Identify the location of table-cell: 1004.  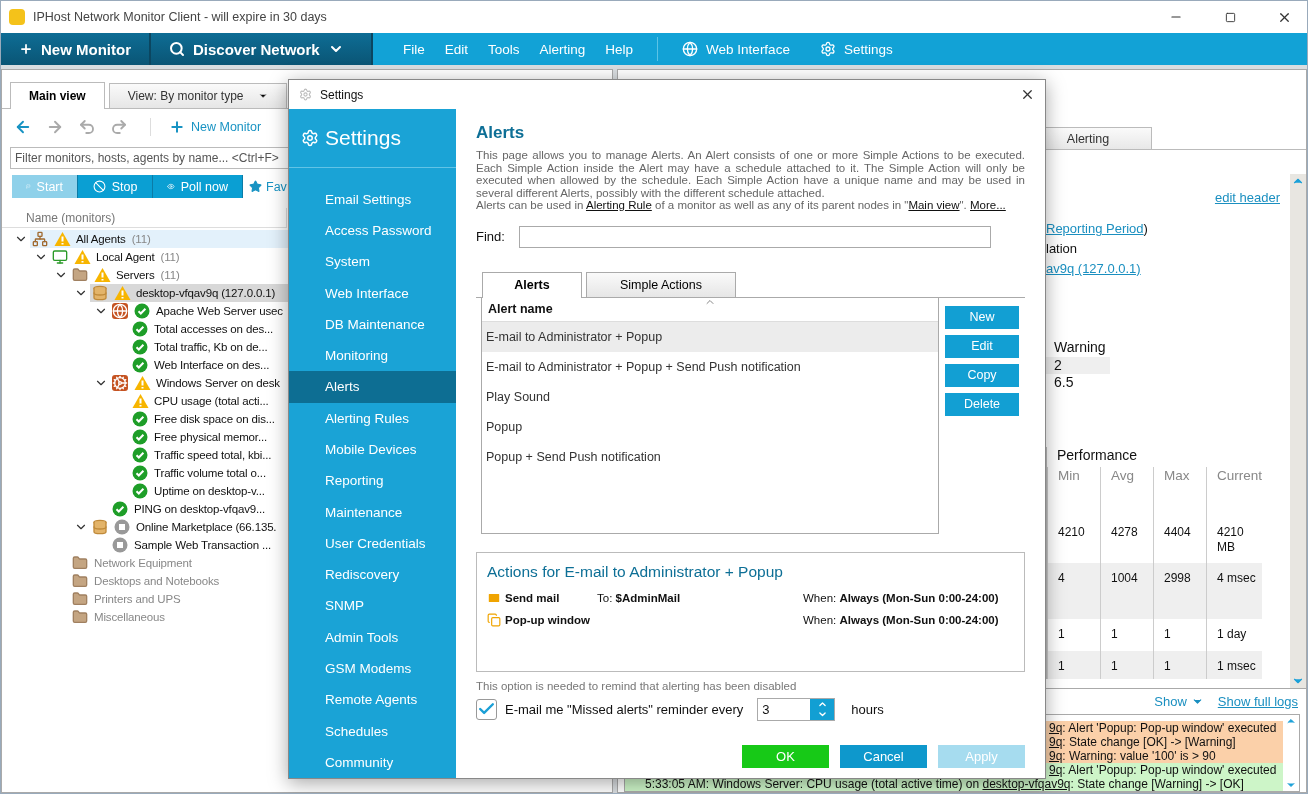
(1126, 591).